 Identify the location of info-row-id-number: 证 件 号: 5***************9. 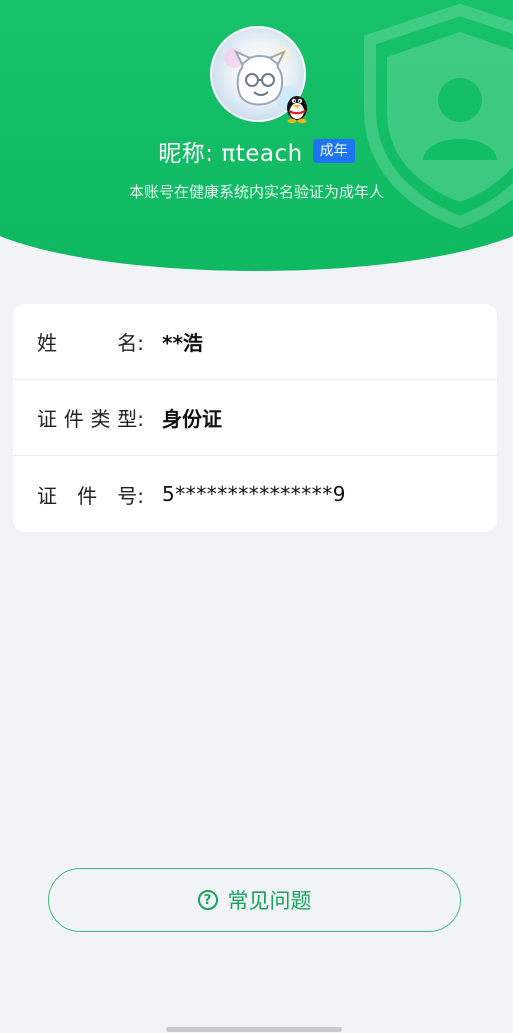
(255, 494).